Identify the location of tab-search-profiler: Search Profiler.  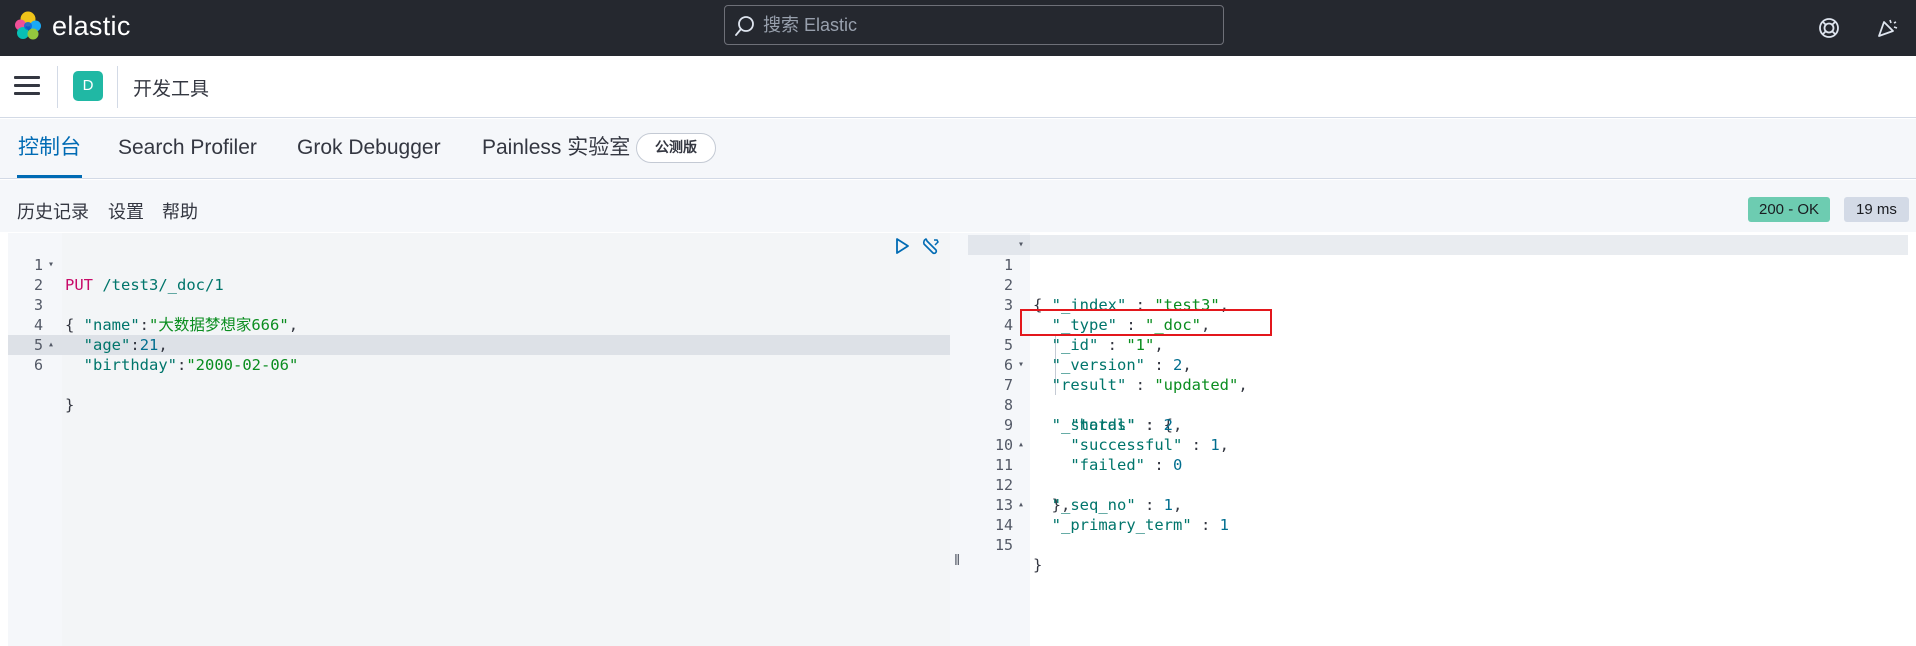
(187, 148).